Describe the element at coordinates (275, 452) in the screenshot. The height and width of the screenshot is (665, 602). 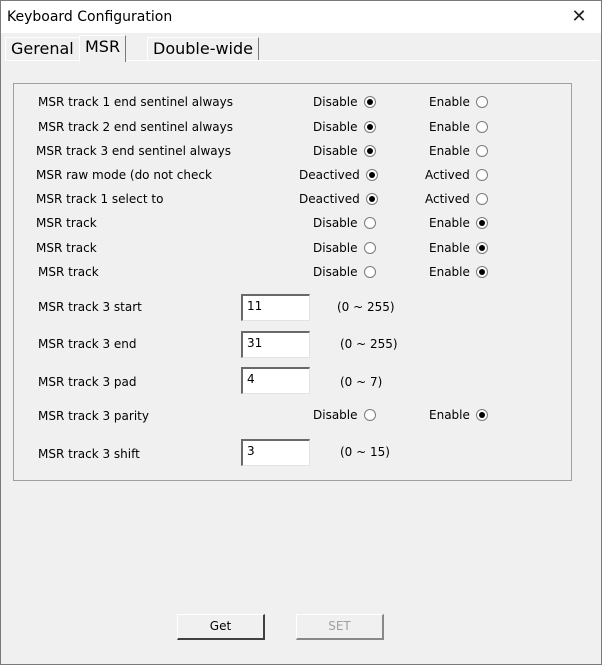
I see `track3-shift-input: 3` at that location.